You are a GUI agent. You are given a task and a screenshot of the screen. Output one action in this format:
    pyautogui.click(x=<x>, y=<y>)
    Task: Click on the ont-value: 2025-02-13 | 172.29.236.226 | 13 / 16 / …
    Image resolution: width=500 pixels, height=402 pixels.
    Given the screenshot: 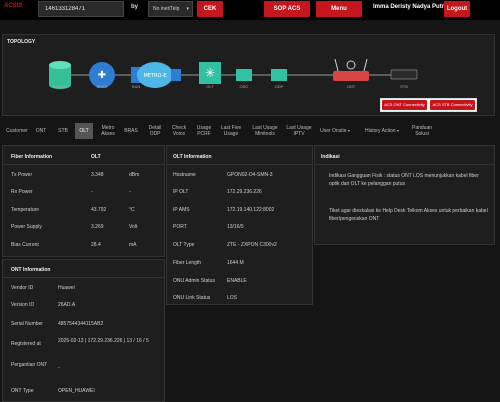 What is the action you would take?
    pyautogui.click(x=103, y=341)
    